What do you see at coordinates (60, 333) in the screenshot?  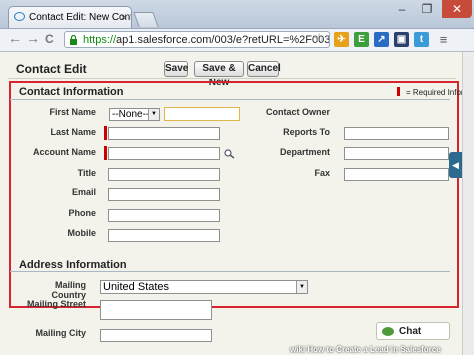 I see `mailing-city-label: Mailing City` at bounding box center [60, 333].